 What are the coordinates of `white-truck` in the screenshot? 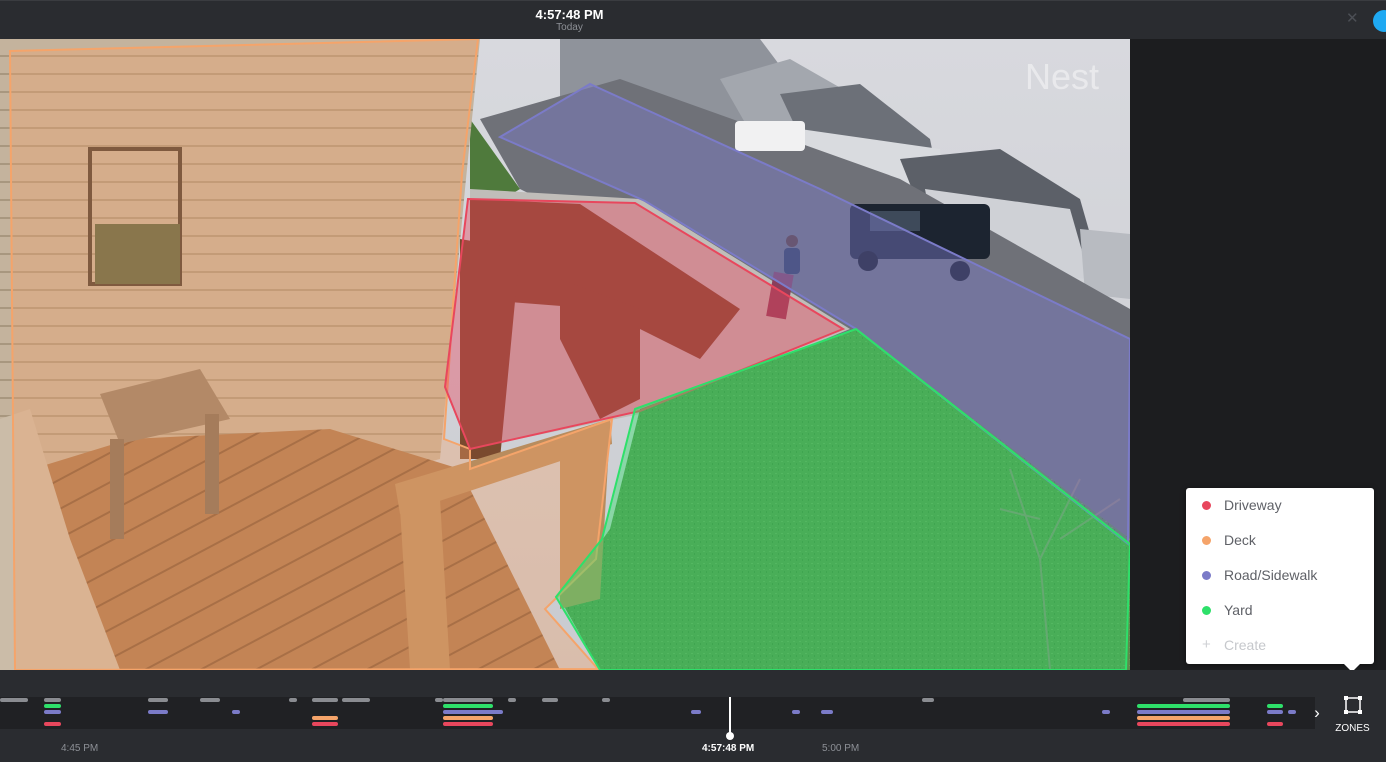 It's located at (770, 136).